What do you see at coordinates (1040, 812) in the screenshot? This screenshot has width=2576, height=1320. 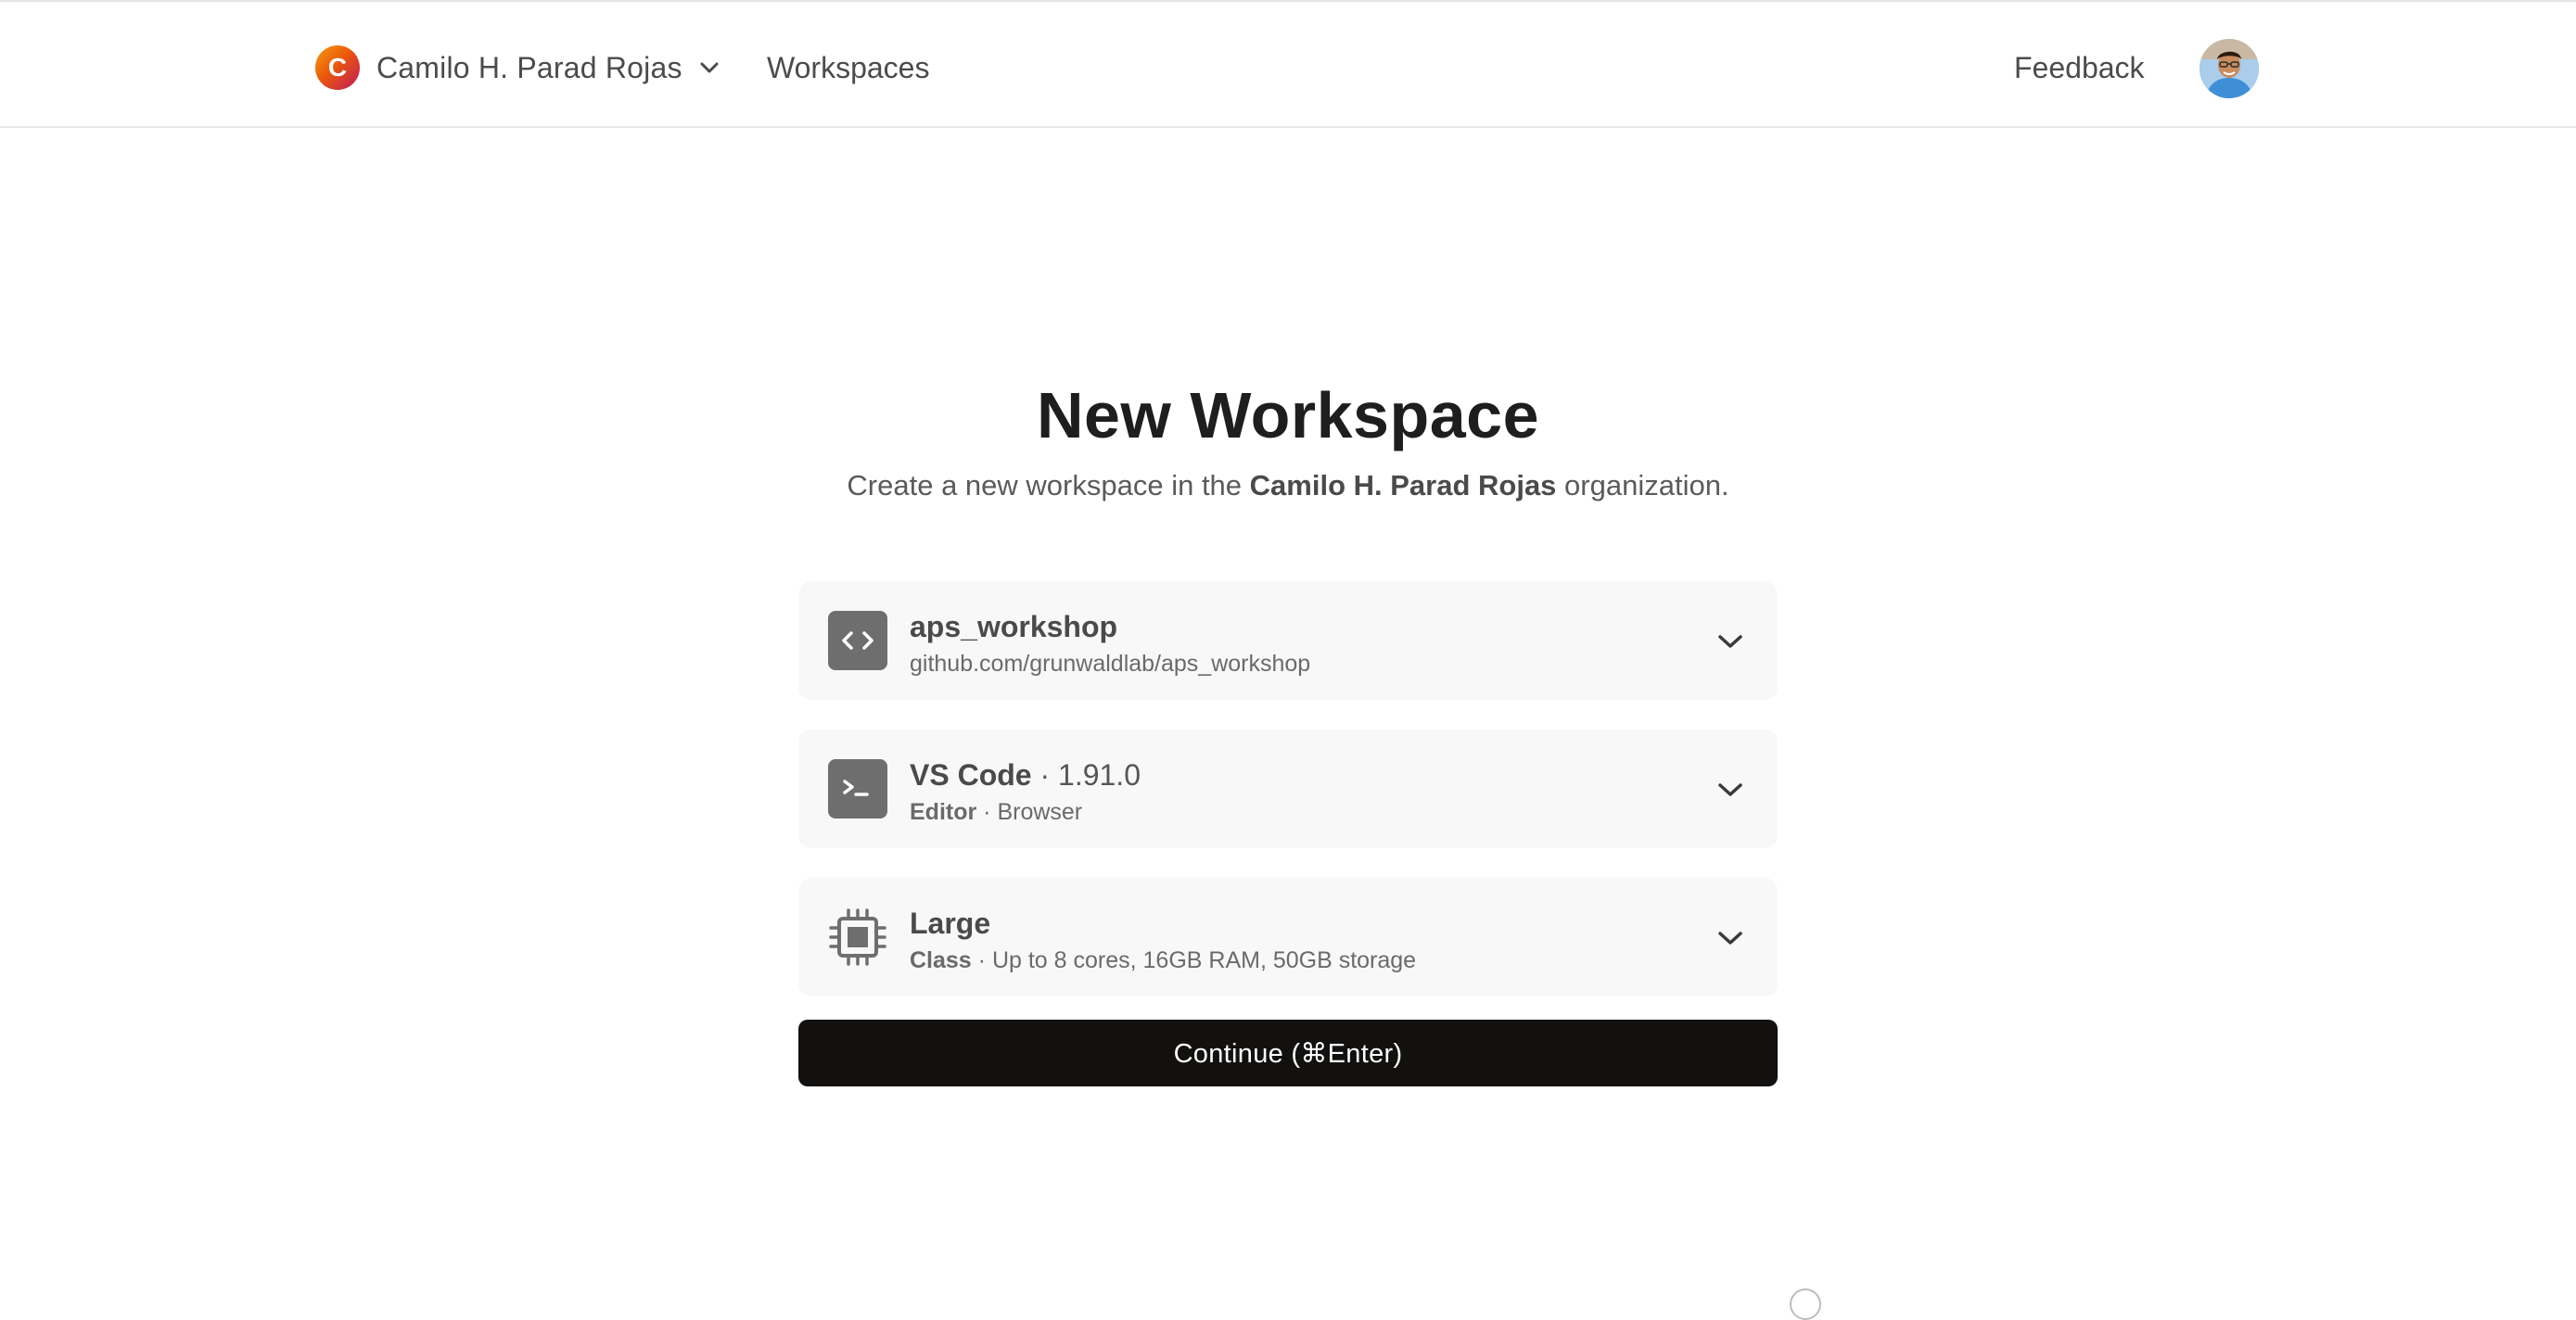 I see `editor-mode: Browser` at bounding box center [1040, 812].